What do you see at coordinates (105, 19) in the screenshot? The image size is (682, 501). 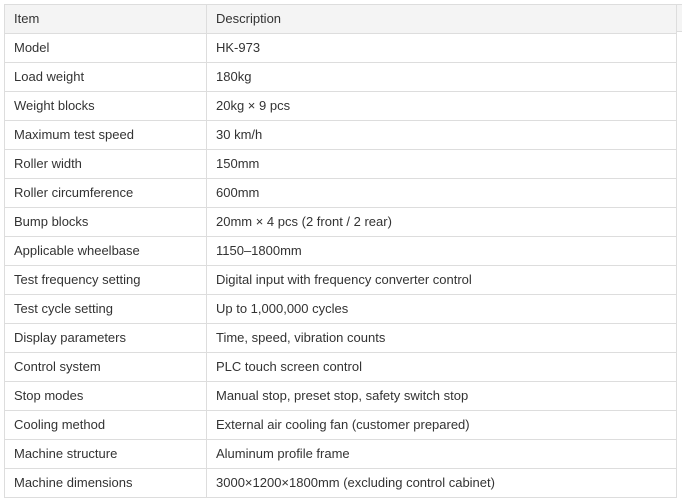 I see `column-header-item: Item` at bounding box center [105, 19].